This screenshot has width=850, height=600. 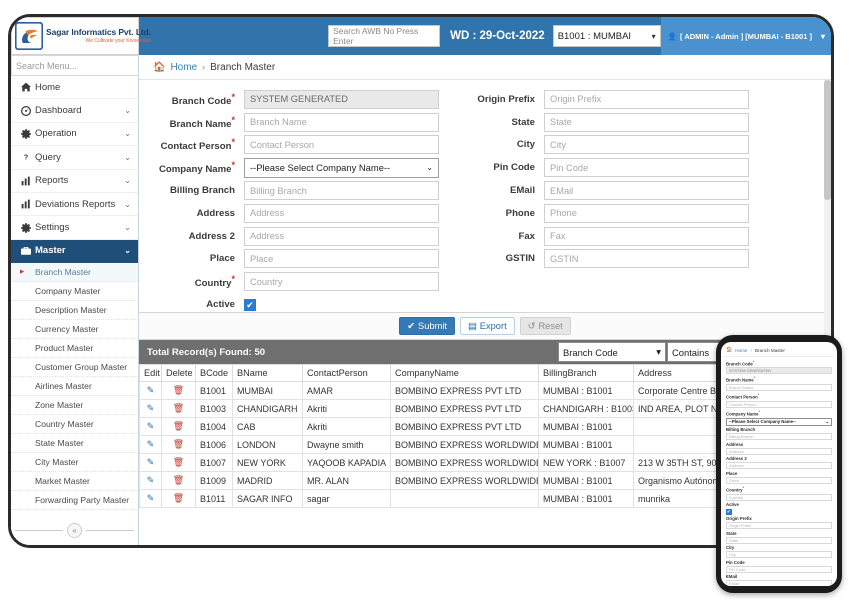 I want to click on submenu-item-customer-group-master: Customer Group Master, so click(x=74, y=368).